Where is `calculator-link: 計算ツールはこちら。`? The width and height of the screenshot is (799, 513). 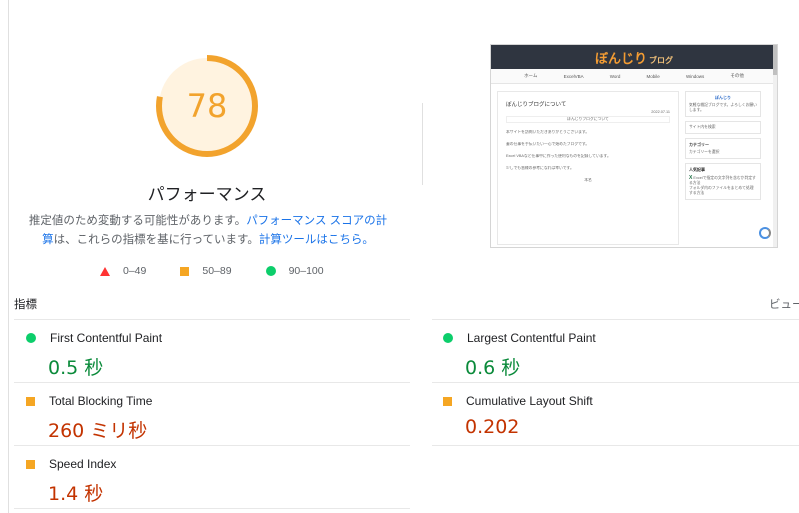 calculator-link: 計算ツールはこちら。 is located at coordinates (316, 240).